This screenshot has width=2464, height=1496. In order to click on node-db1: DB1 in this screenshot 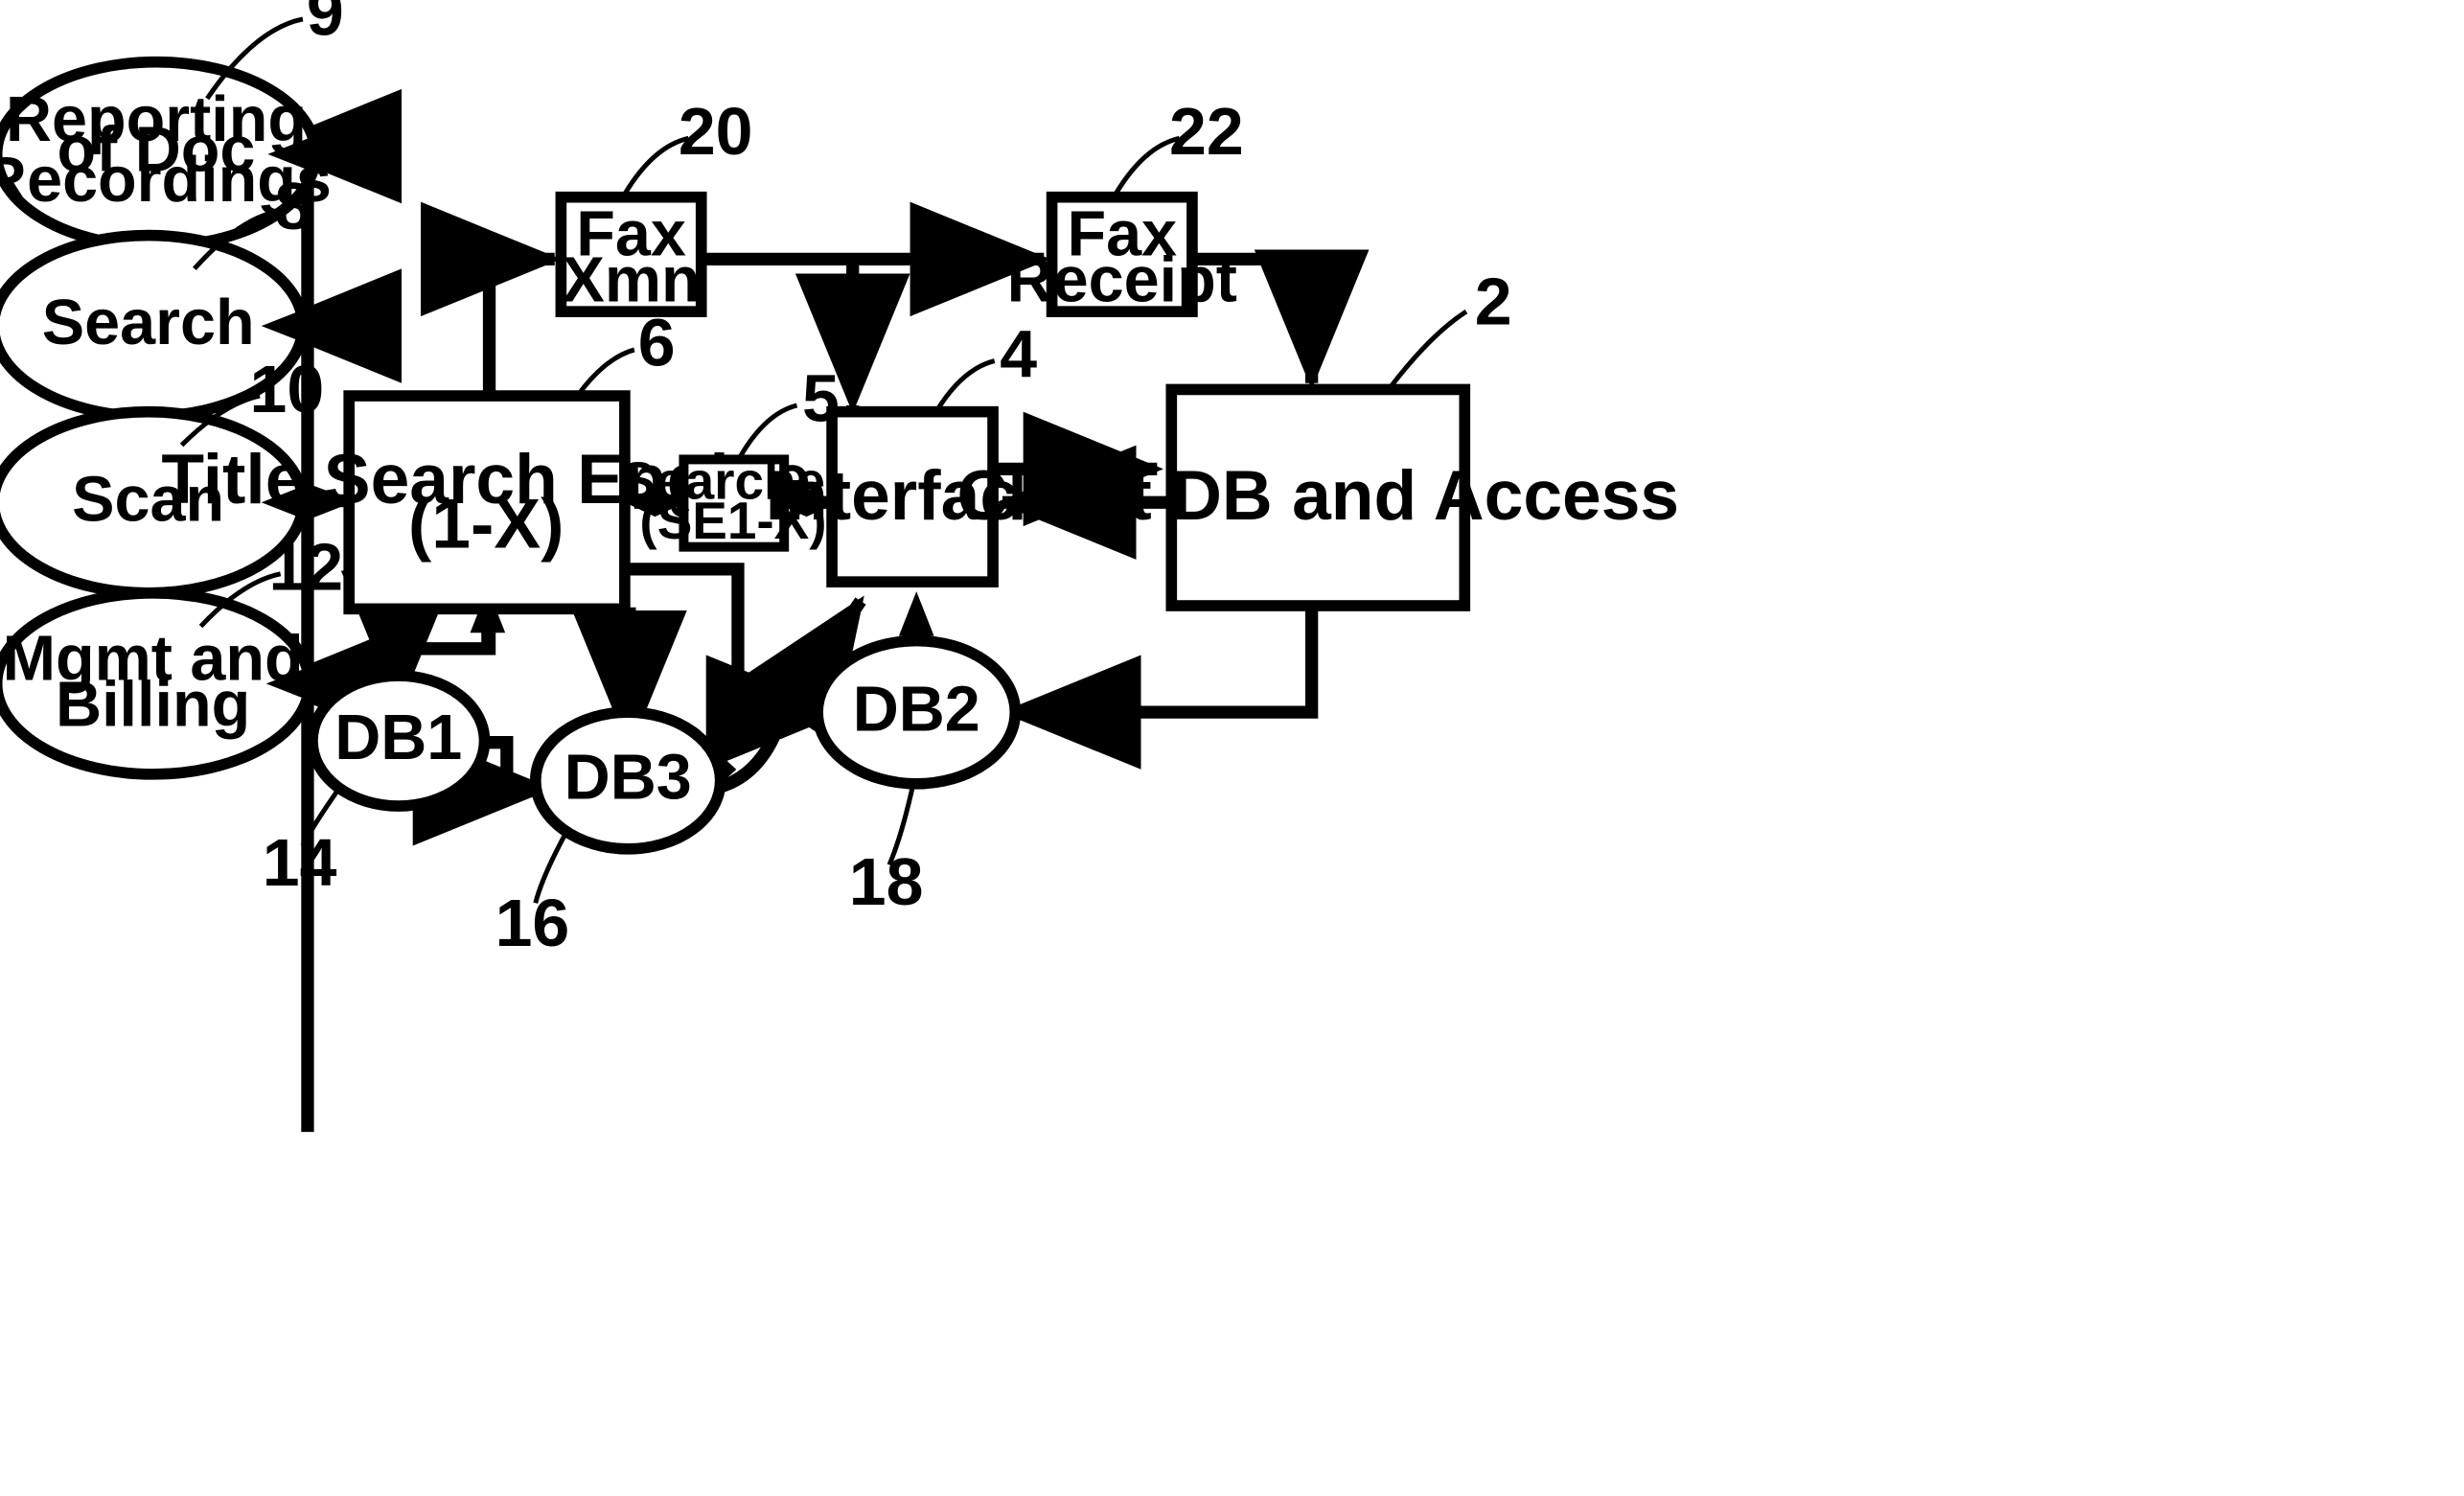, I will do `click(399, 741)`.